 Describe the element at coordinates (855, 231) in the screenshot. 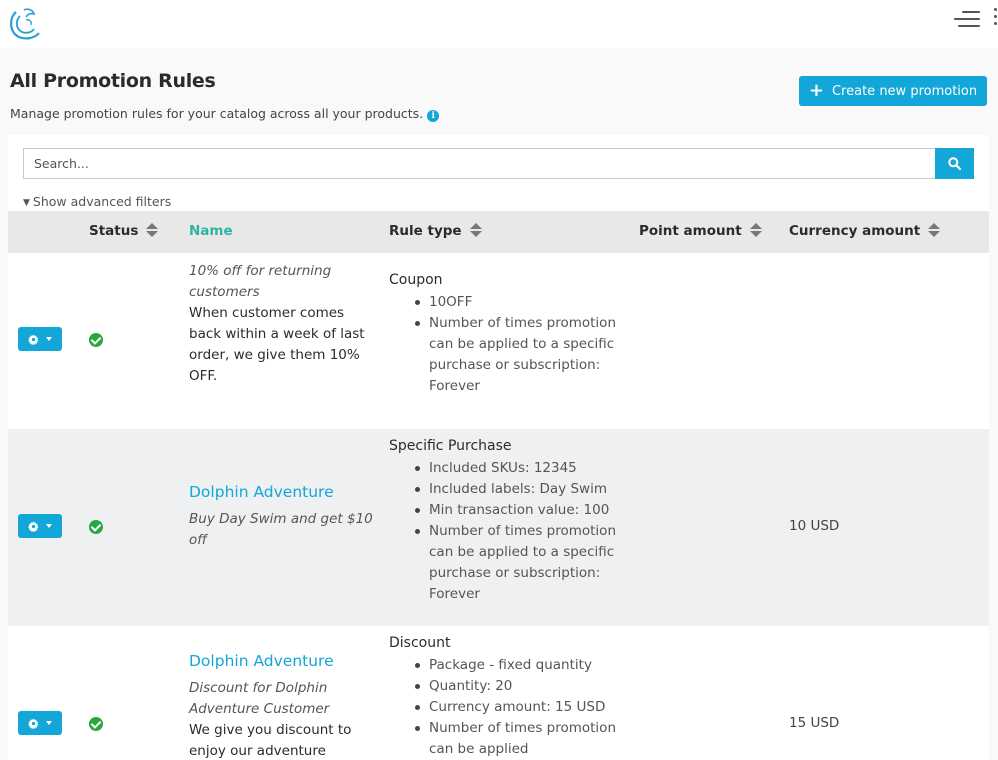

I see `currency-amount-header-label: Currency amount` at that location.